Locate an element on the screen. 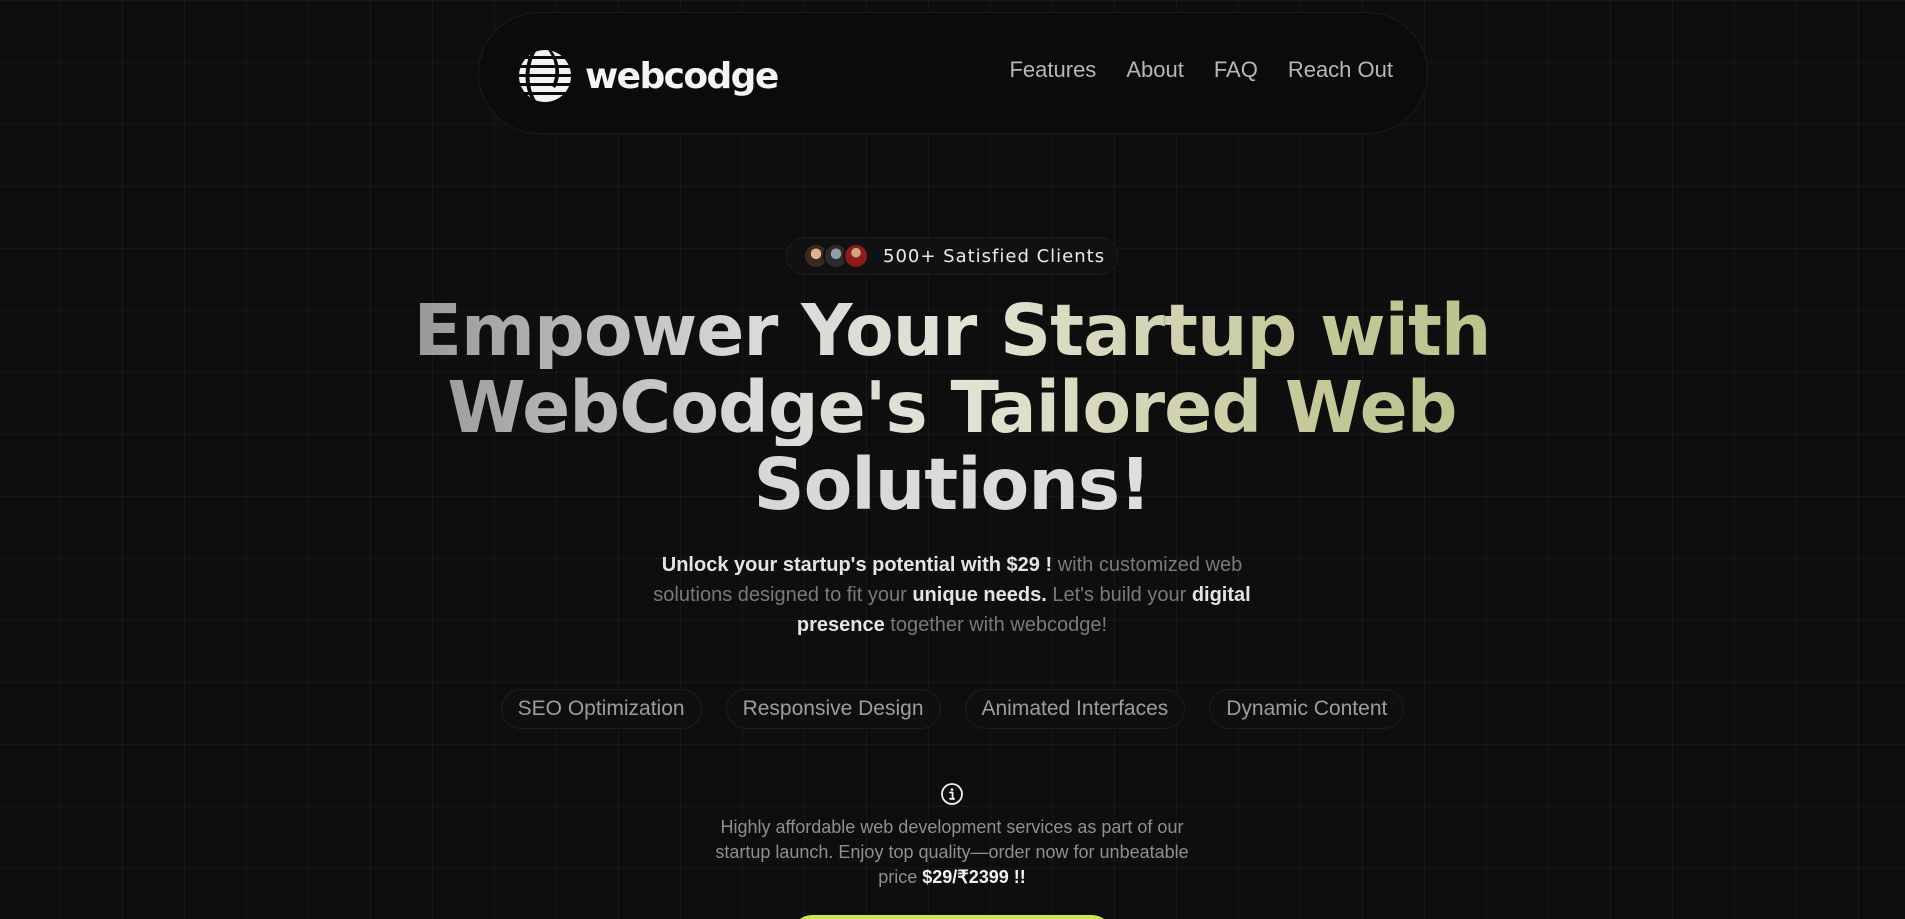  nav-links: Features About FAQ Reach Out is located at coordinates (1201, 70).